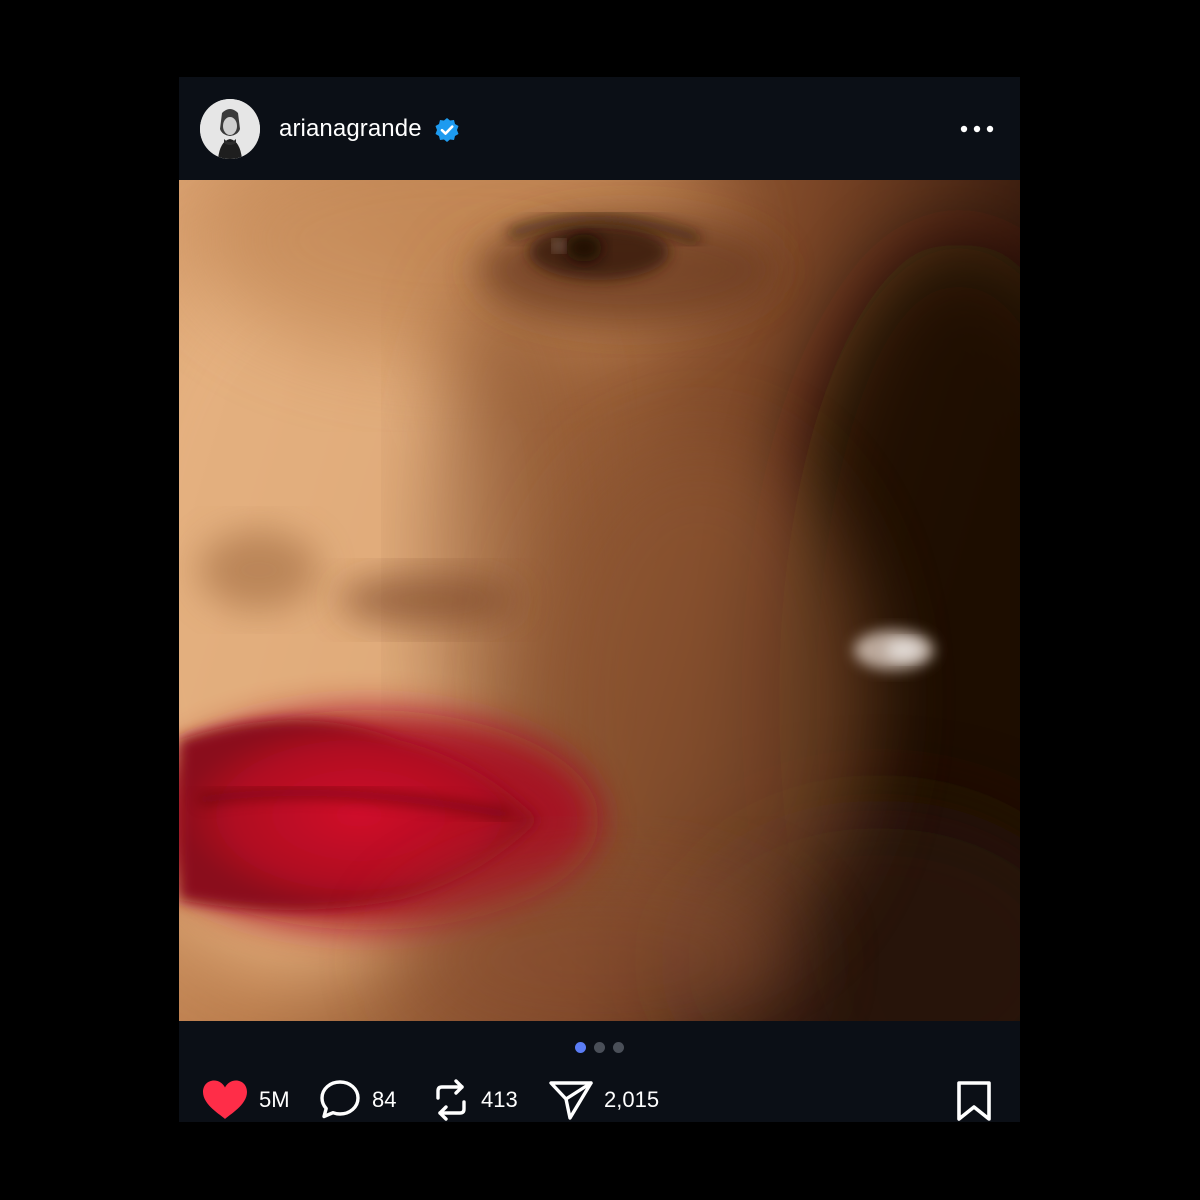 The width and height of the screenshot is (1200, 1200). I want to click on comment-count: 84, so click(384, 1099).